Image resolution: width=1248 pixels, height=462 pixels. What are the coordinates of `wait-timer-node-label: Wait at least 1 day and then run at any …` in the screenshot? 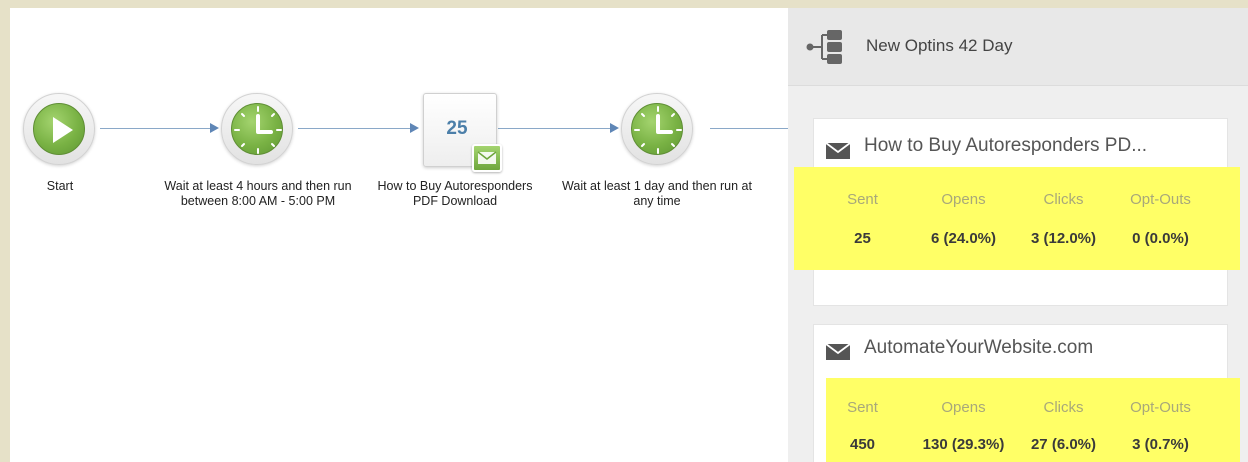 It's located at (657, 193).